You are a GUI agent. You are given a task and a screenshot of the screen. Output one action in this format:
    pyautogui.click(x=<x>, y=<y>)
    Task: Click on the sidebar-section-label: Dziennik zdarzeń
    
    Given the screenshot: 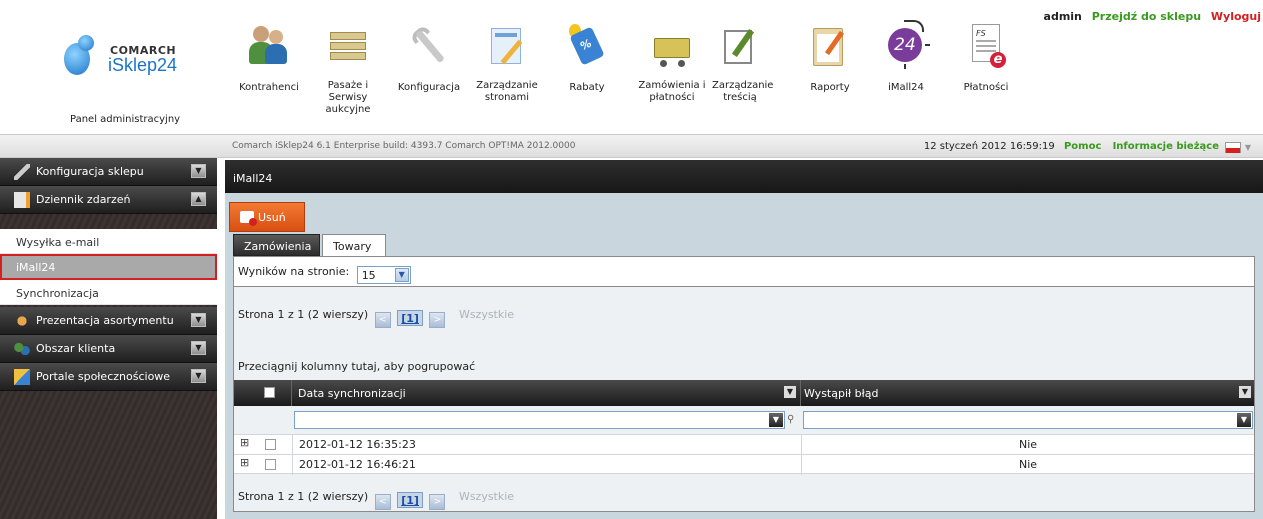 What is the action you would take?
    pyautogui.click(x=83, y=199)
    